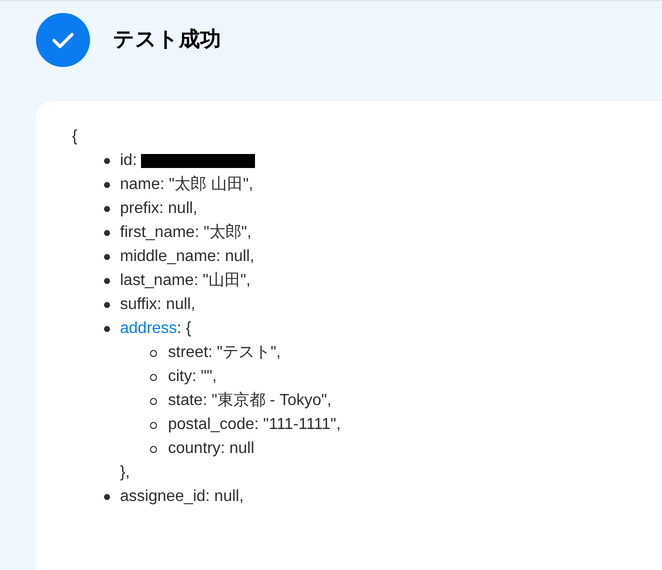 The height and width of the screenshot is (570, 662). What do you see at coordinates (182, 497) in the screenshot?
I see `json-text: assignee_id: null,` at bounding box center [182, 497].